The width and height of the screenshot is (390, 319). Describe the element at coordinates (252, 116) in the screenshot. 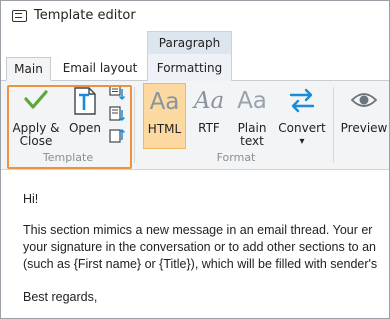

I see `plain-text-button: Aa Plain text` at that location.